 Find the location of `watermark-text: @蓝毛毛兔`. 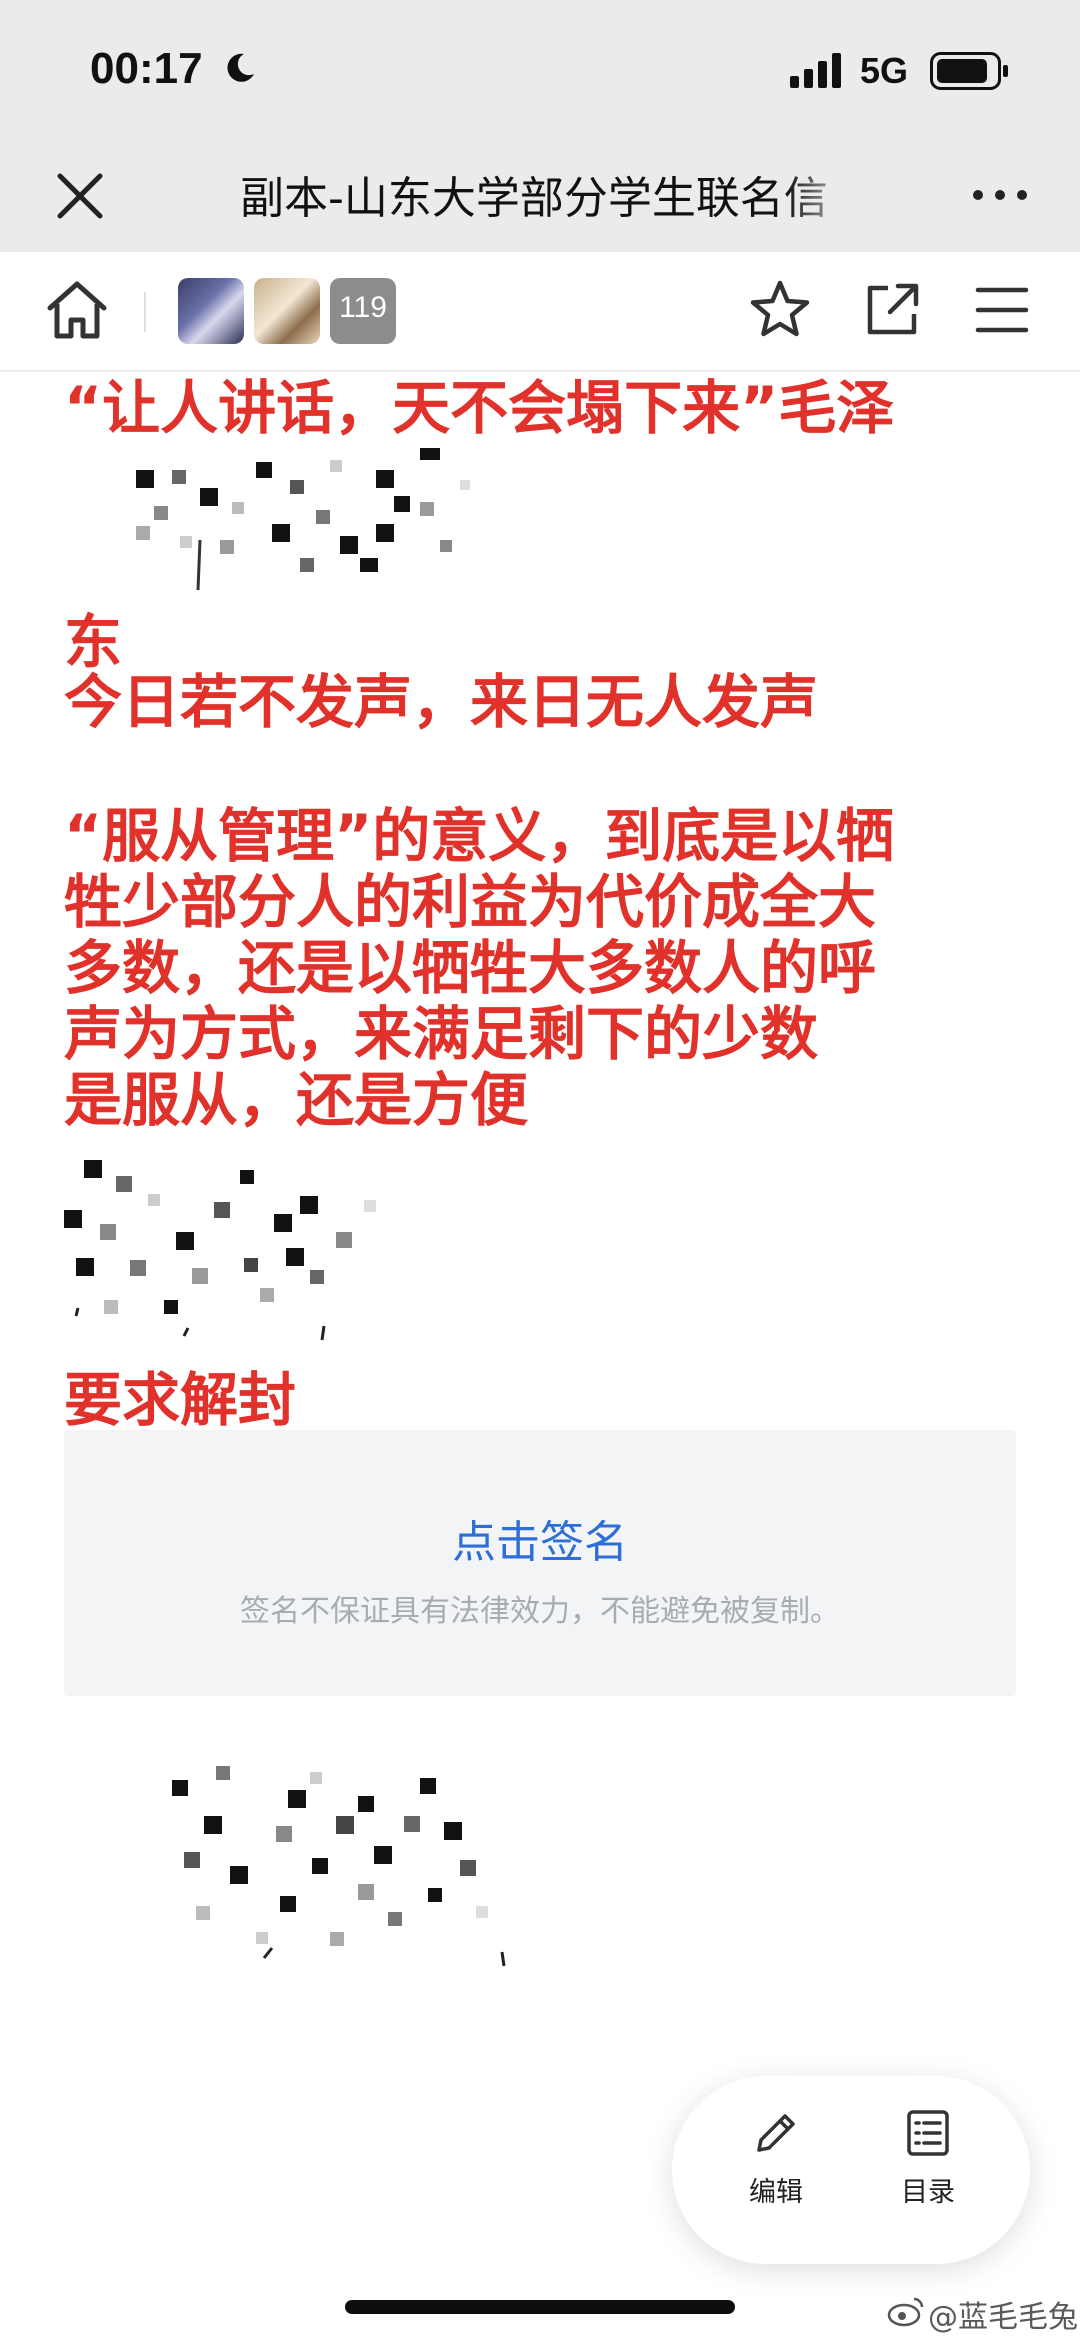

watermark-text: @蓝毛毛兔 is located at coordinates (1003, 2317).